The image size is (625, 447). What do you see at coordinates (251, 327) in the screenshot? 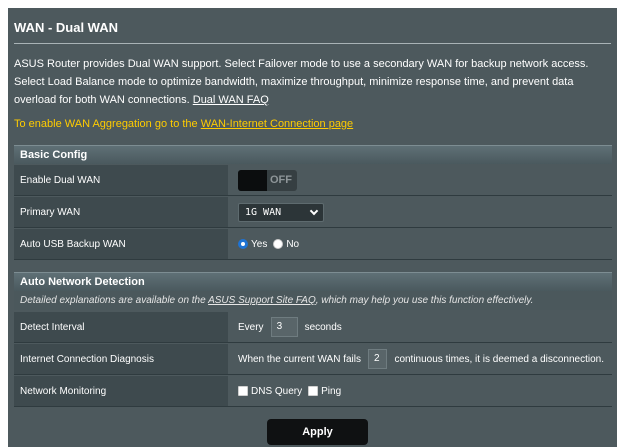
I see `detect-interval-prefix: Every` at bounding box center [251, 327].